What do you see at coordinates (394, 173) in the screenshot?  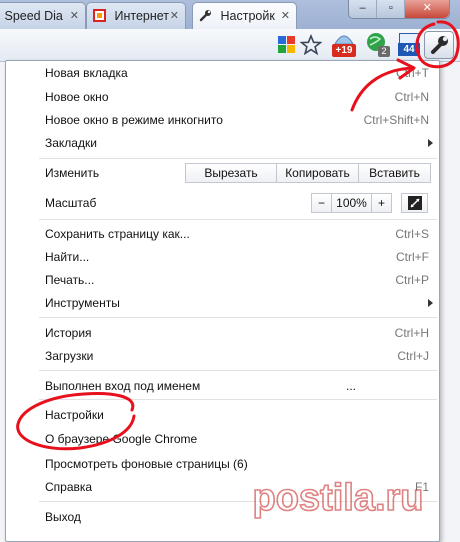 I see `paste-button: Вставить` at bounding box center [394, 173].